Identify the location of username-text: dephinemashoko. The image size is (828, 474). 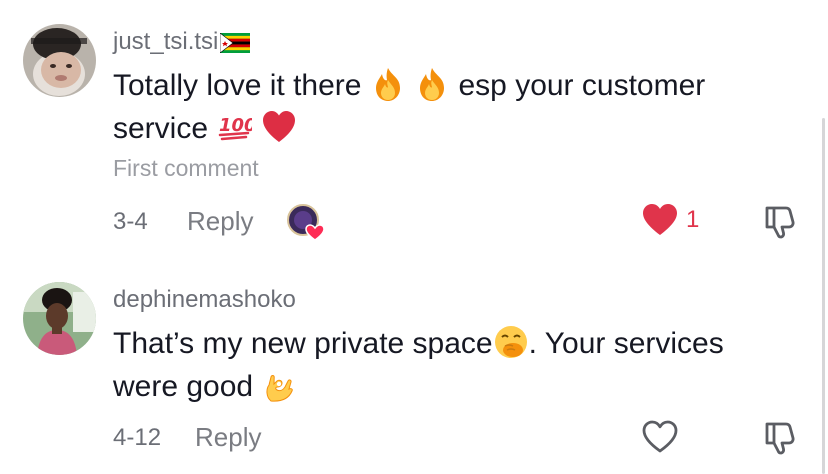
(204, 300).